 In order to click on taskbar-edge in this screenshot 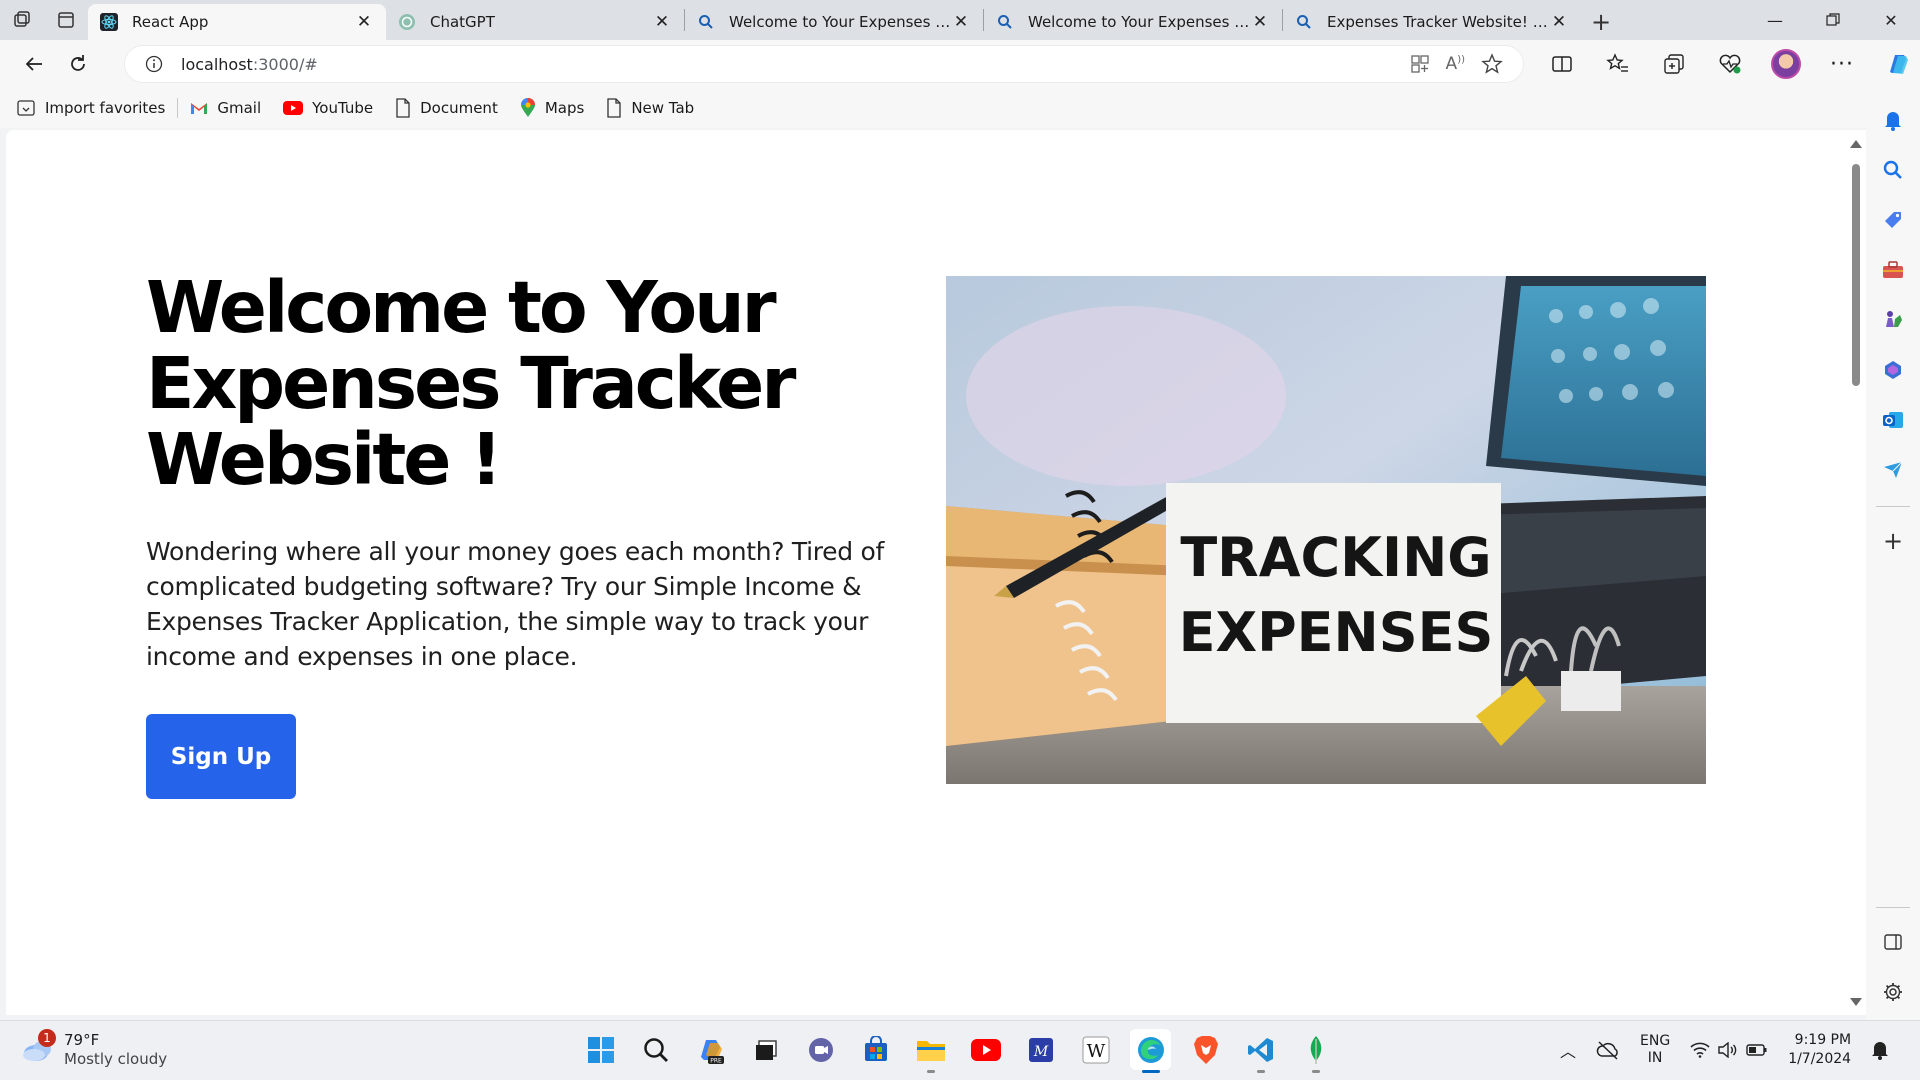, I will do `click(1150, 1051)`.